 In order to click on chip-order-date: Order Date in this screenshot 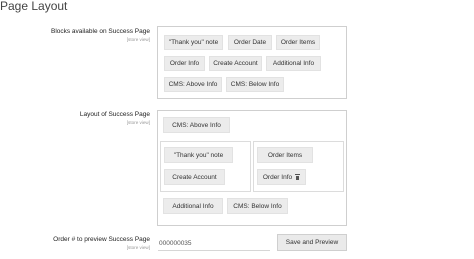, I will do `click(250, 42)`.